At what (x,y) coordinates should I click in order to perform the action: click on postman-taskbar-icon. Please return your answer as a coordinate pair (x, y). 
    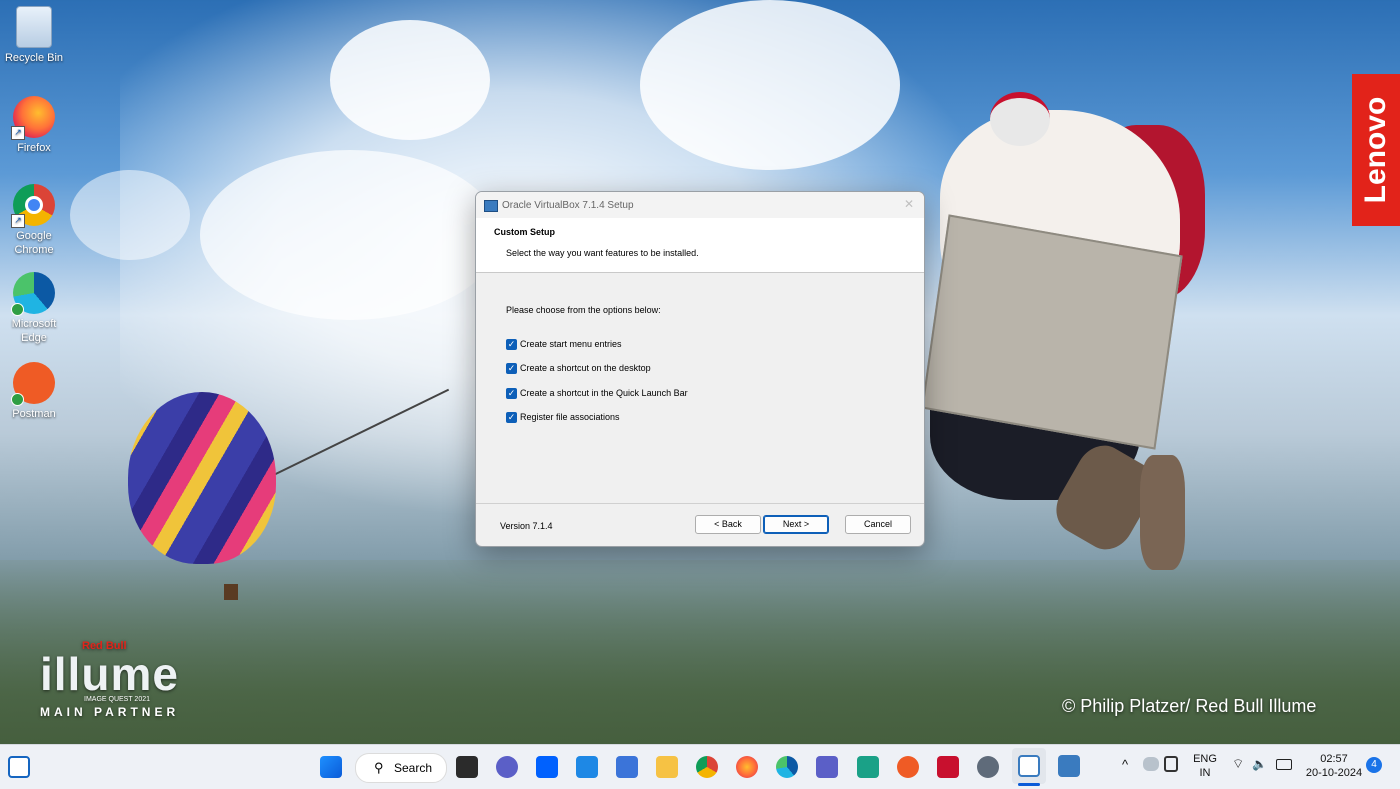
    Looking at the image, I should click on (908, 767).